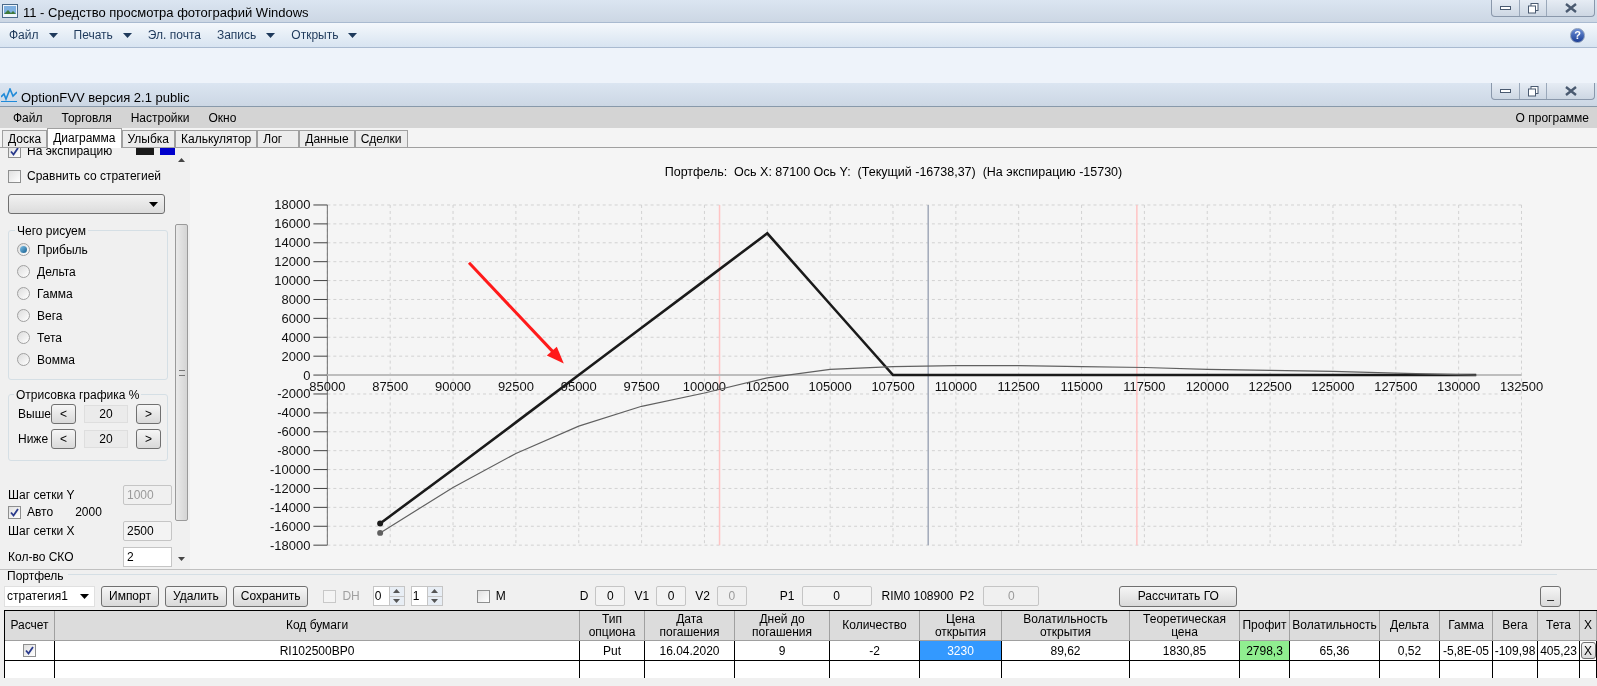 The height and width of the screenshot is (686, 1597). I want to click on x-tick-label: 102500, so click(767, 386).